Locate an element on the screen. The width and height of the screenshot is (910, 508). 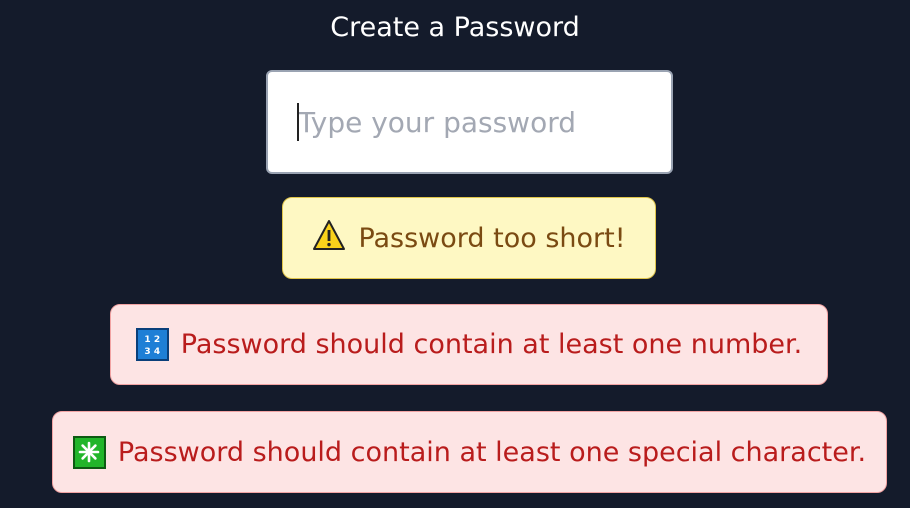
digit-1: 1 is located at coordinates (147, 340).